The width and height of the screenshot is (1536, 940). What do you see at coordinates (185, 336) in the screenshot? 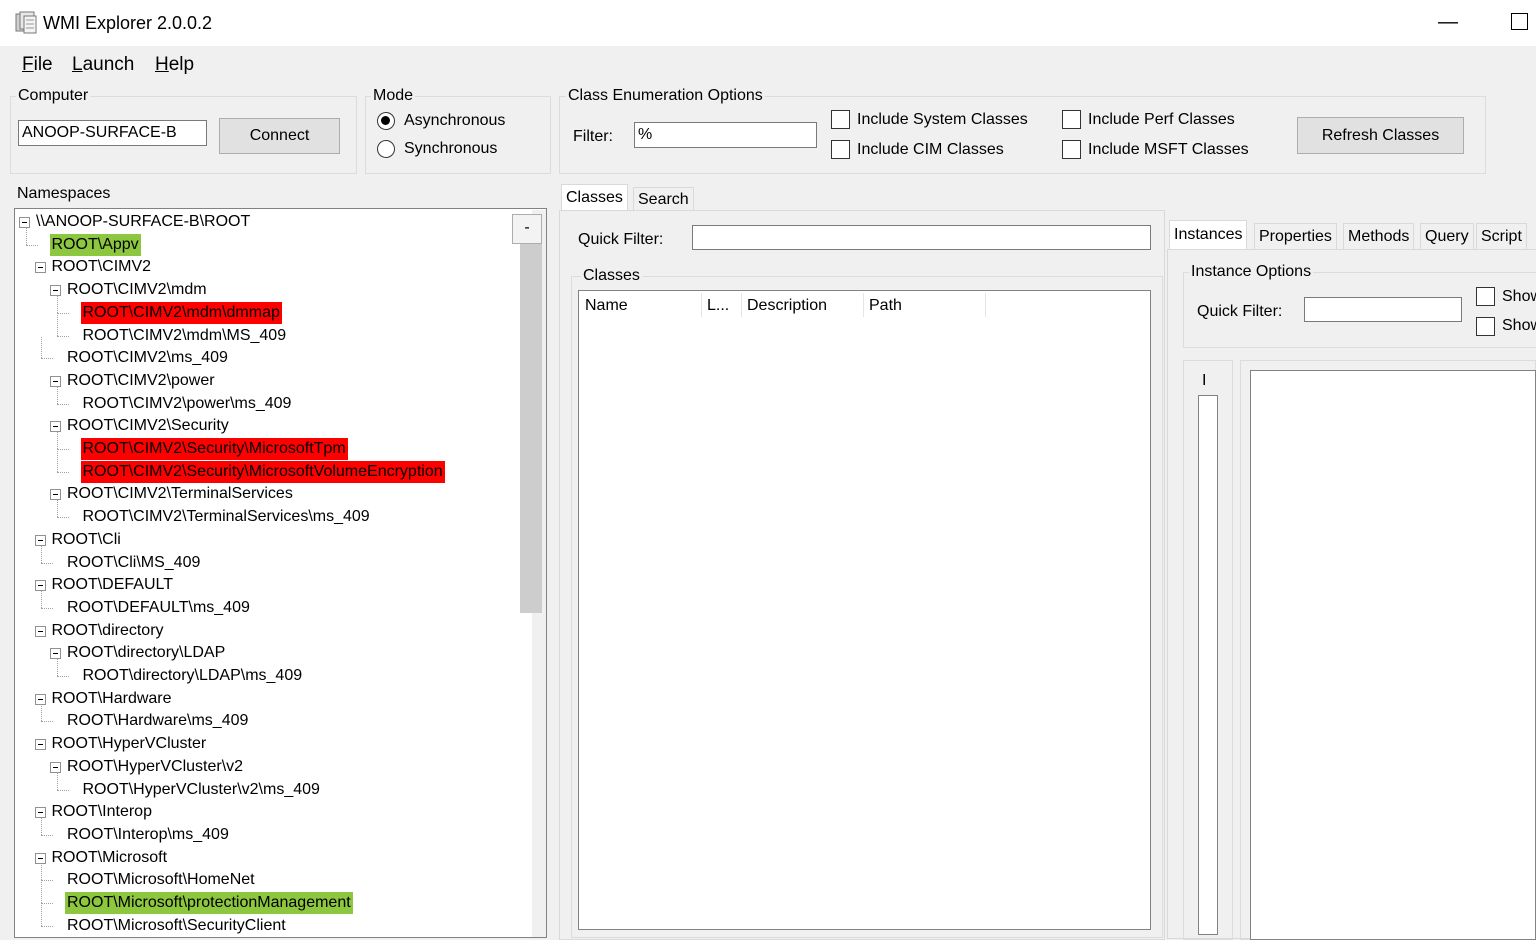
I see `tree-node: ROOT\CIMV2\mdm\MS_409` at bounding box center [185, 336].